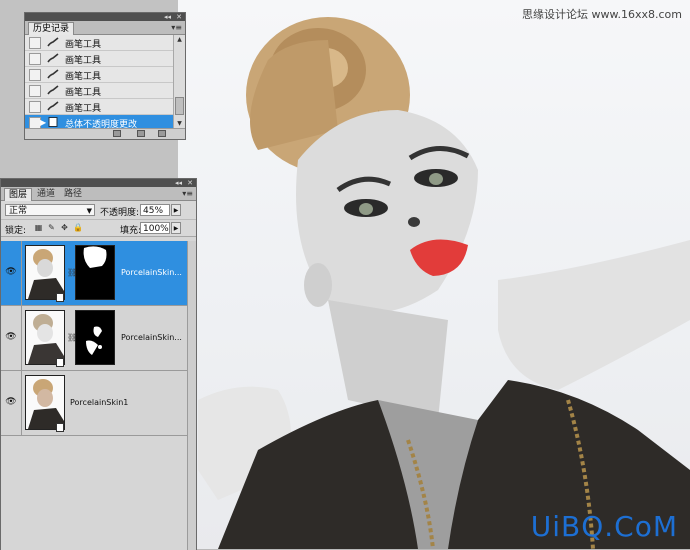  I want to click on trash-icon, so click(162, 133).